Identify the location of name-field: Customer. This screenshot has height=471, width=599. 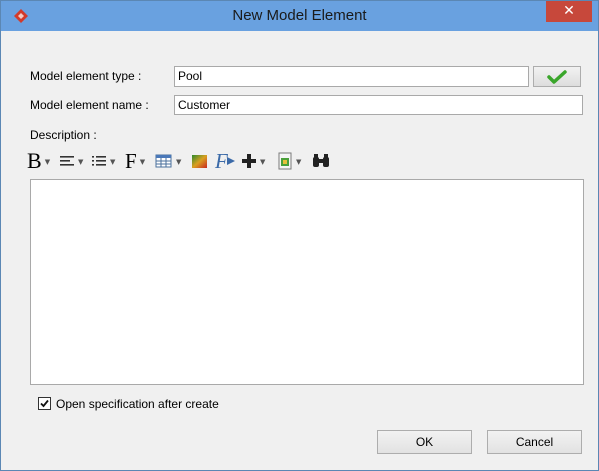
(378, 105).